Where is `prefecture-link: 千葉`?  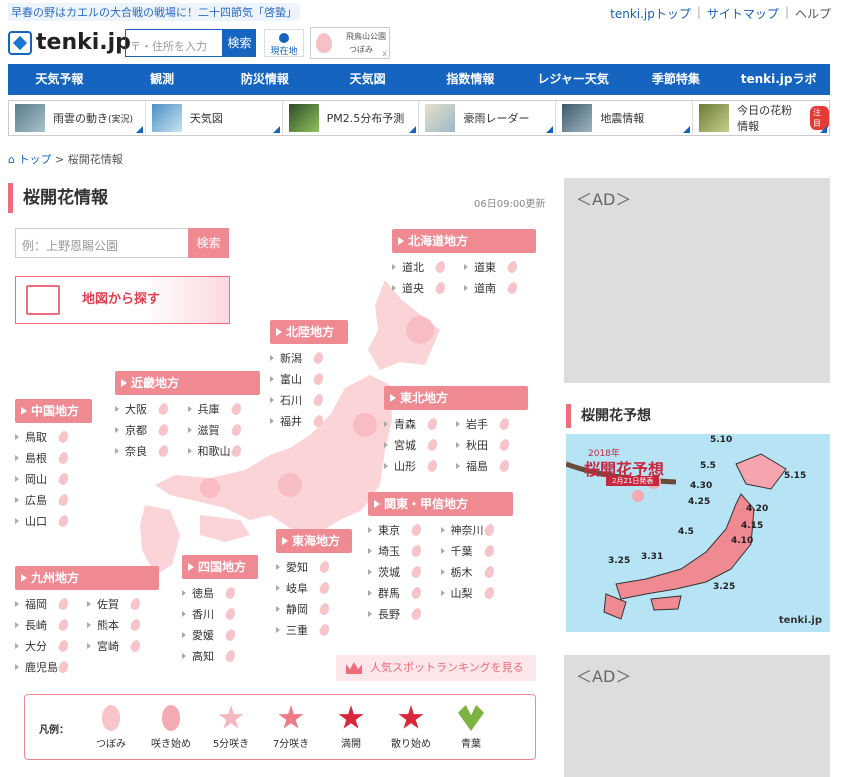 prefecture-link: 千葉 is located at coordinates (477, 550).